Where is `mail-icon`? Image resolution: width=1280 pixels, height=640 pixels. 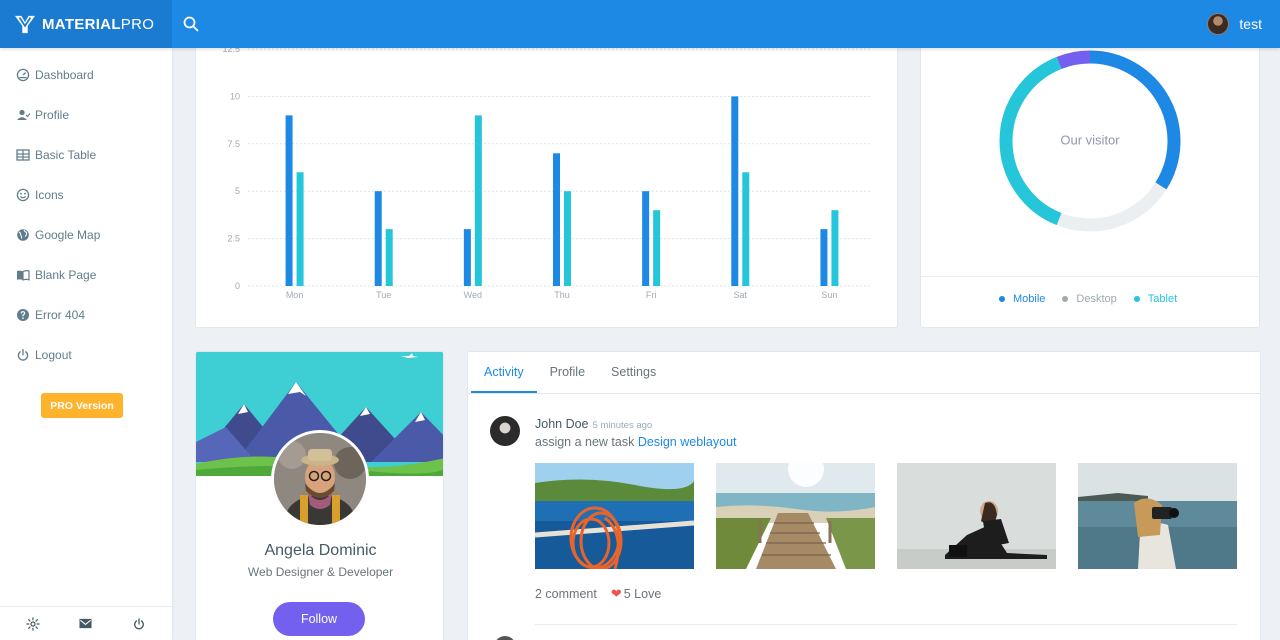
mail-icon is located at coordinates (86, 623).